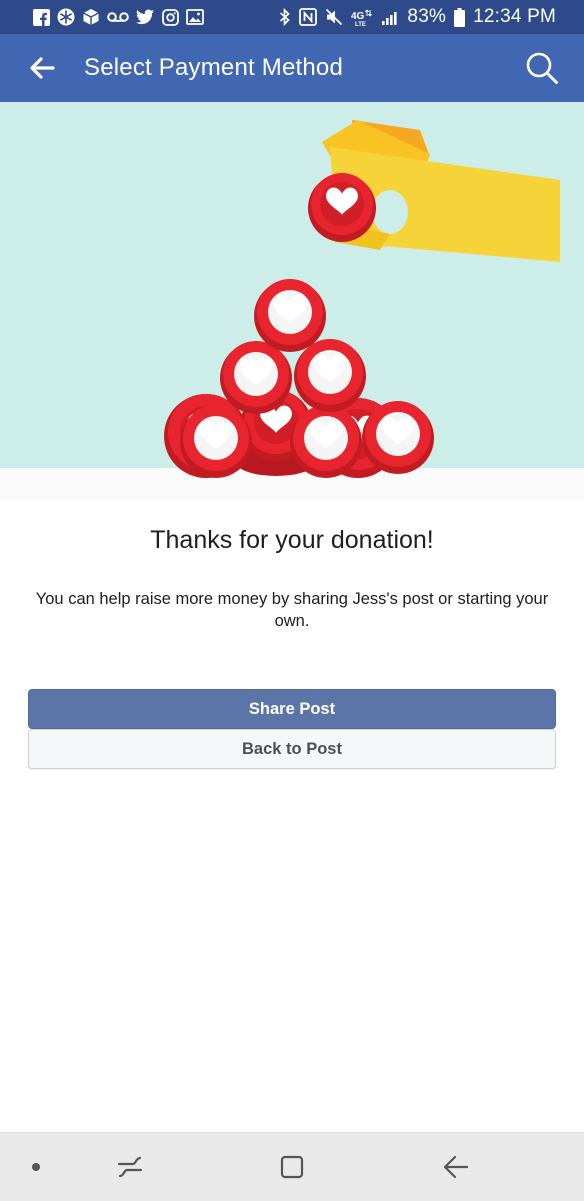  What do you see at coordinates (41, 17) in the screenshot?
I see `facebook-icon` at bounding box center [41, 17].